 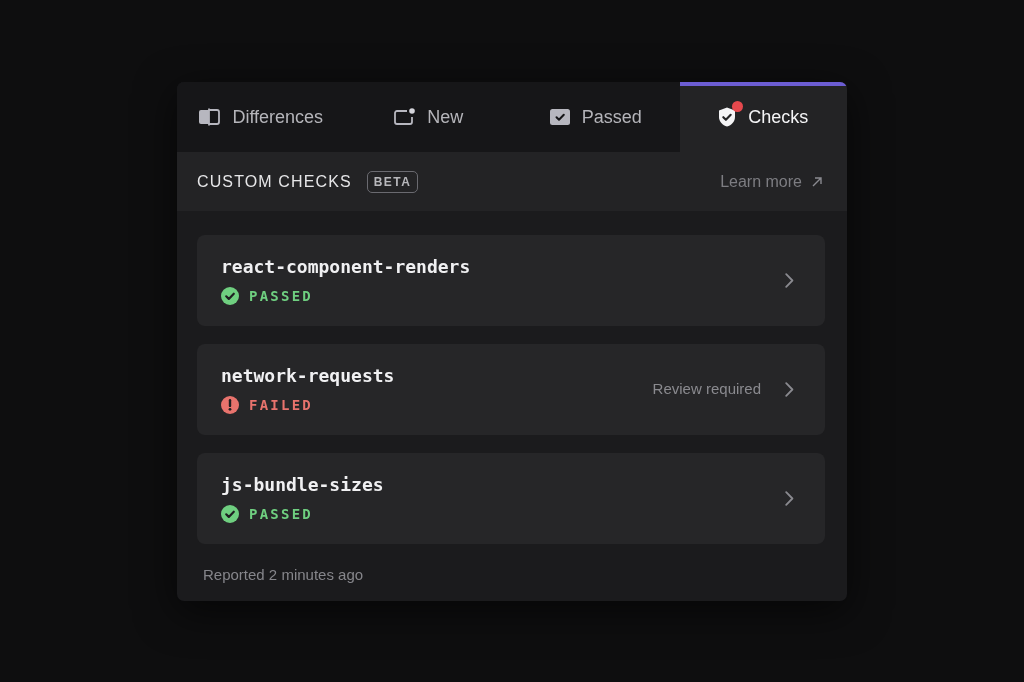 What do you see at coordinates (404, 117) in the screenshot?
I see `frame-dot-icon` at bounding box center [404, 117].